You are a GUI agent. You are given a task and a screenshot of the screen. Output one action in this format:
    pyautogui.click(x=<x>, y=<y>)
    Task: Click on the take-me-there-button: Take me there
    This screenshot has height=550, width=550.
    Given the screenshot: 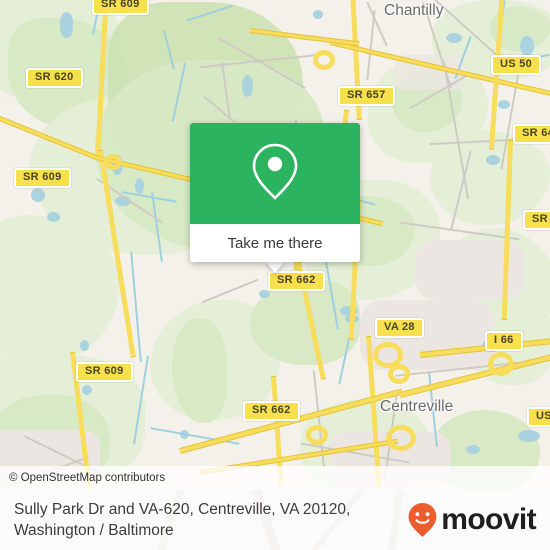 What is the action you would take?
    pyautogui.click(x=275, y=243)
    